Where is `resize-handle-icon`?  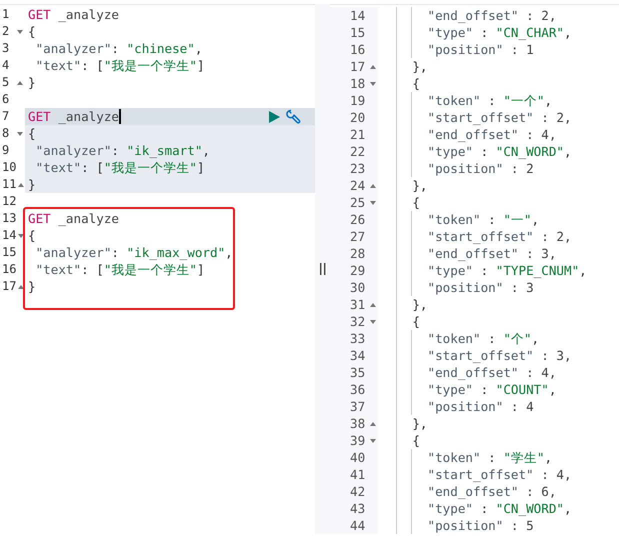
resize-handle-icon is located at coordinates (323, 269).